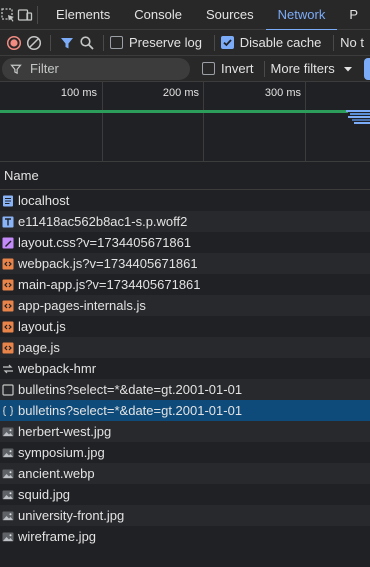 This screenshot has width=370, height=567. Describe the element at coordinates (61, 452) in the screenshot. I see `request-name: symposium.jpg` at that location.